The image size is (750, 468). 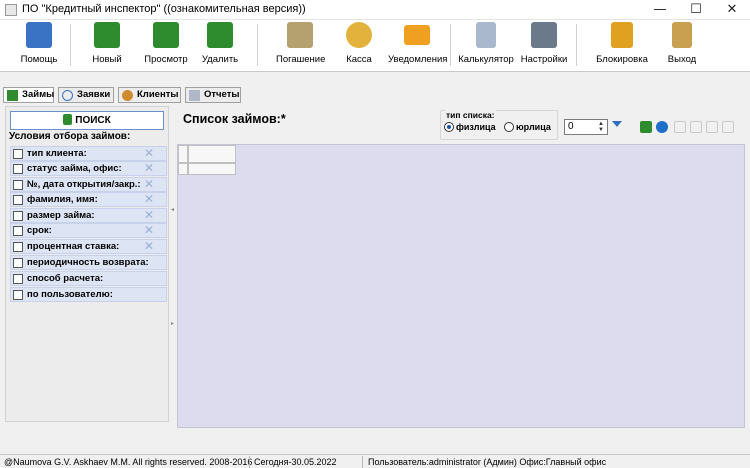 I want to click on filter-repayment-frequency: периодичность возврата:, so click(x=88, y=262).